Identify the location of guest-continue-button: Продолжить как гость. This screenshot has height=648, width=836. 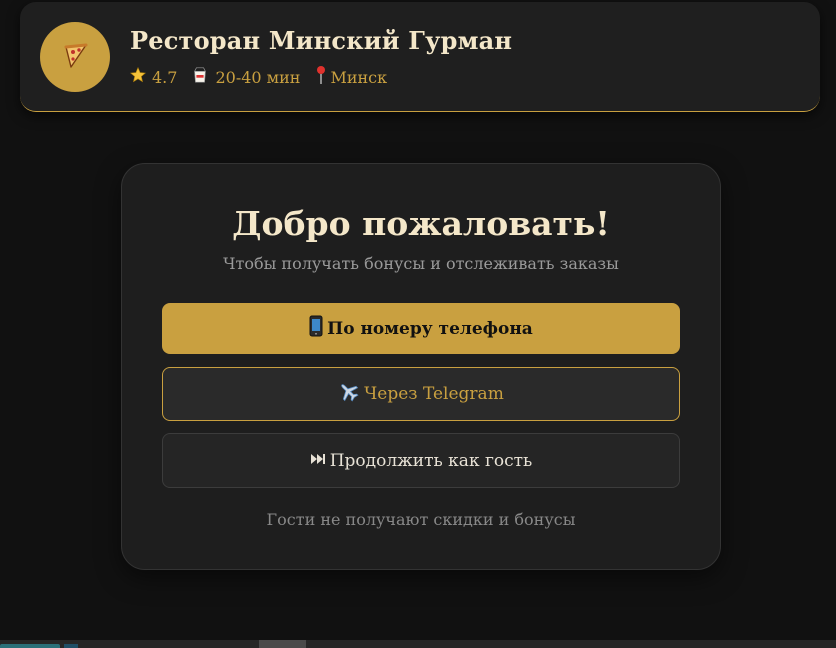
(421, 460).